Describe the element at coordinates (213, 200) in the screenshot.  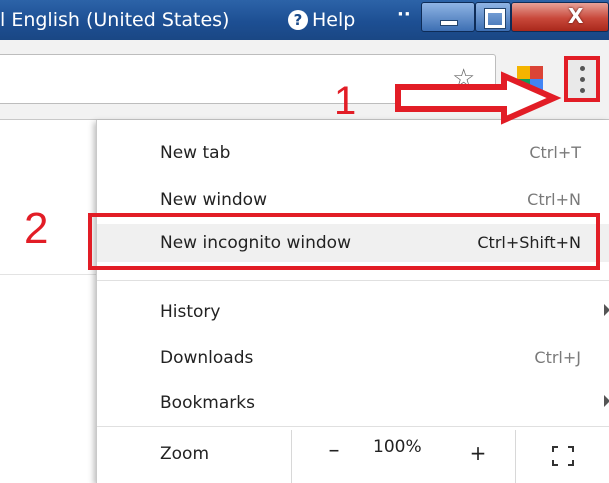
I see `menu-item-label: New window` at that location.